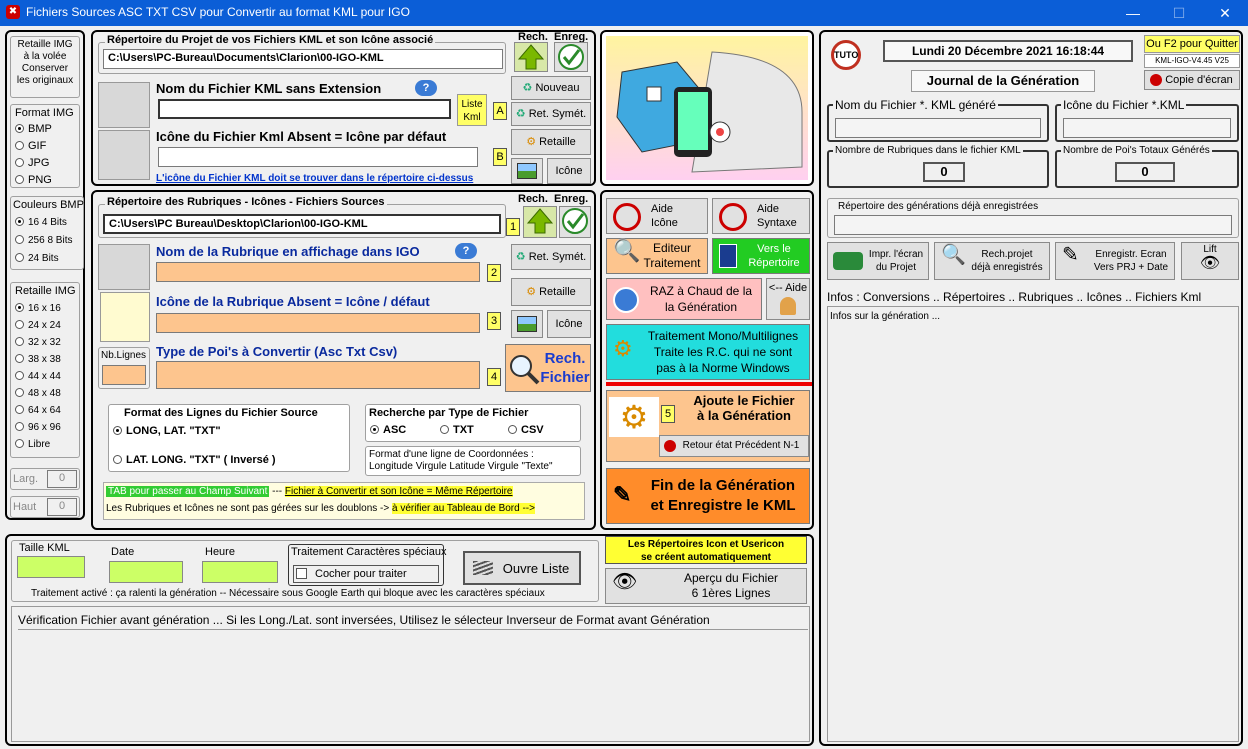  What do you see at coordinates (657, 216) in the screenshot?
I see `aide-icone-button: Aide Icône` at bounding box center [657, 216].